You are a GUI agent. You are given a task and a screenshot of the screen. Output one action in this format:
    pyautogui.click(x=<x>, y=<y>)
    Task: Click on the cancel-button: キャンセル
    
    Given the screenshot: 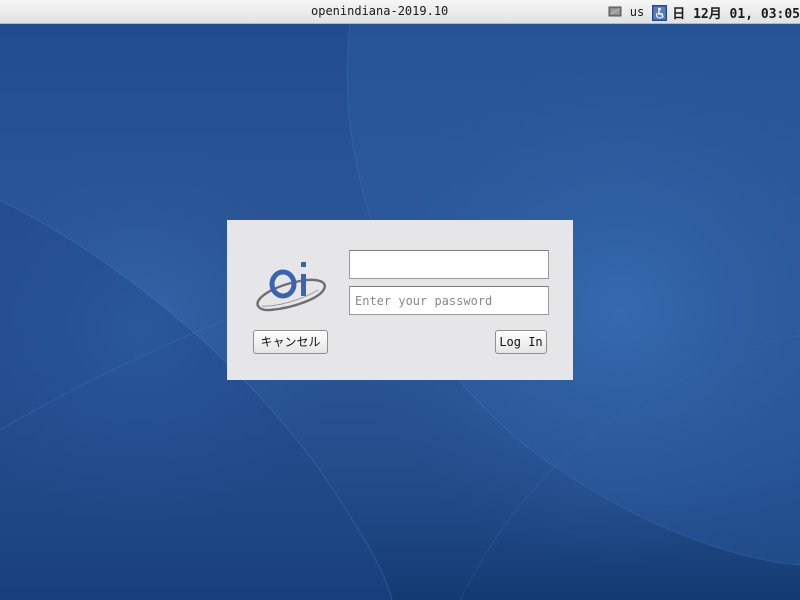 What is the action you would take?
    pyautogui.click(x=290, y=342)
    